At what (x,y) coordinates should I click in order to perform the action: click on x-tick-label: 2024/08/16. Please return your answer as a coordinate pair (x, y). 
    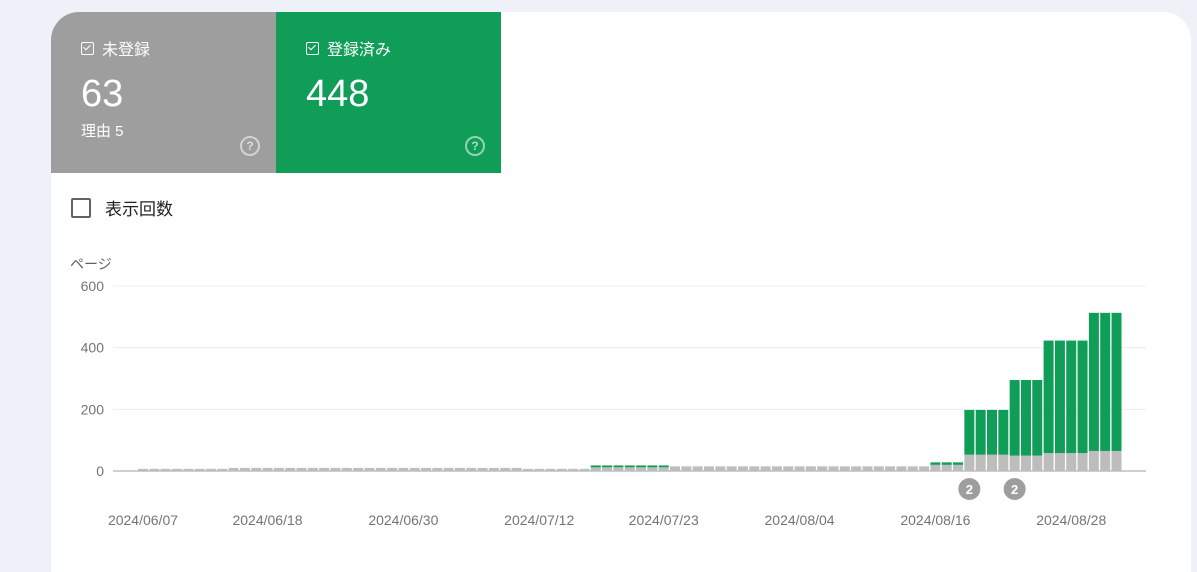
    Looking at the image, I should click on (935, 520).